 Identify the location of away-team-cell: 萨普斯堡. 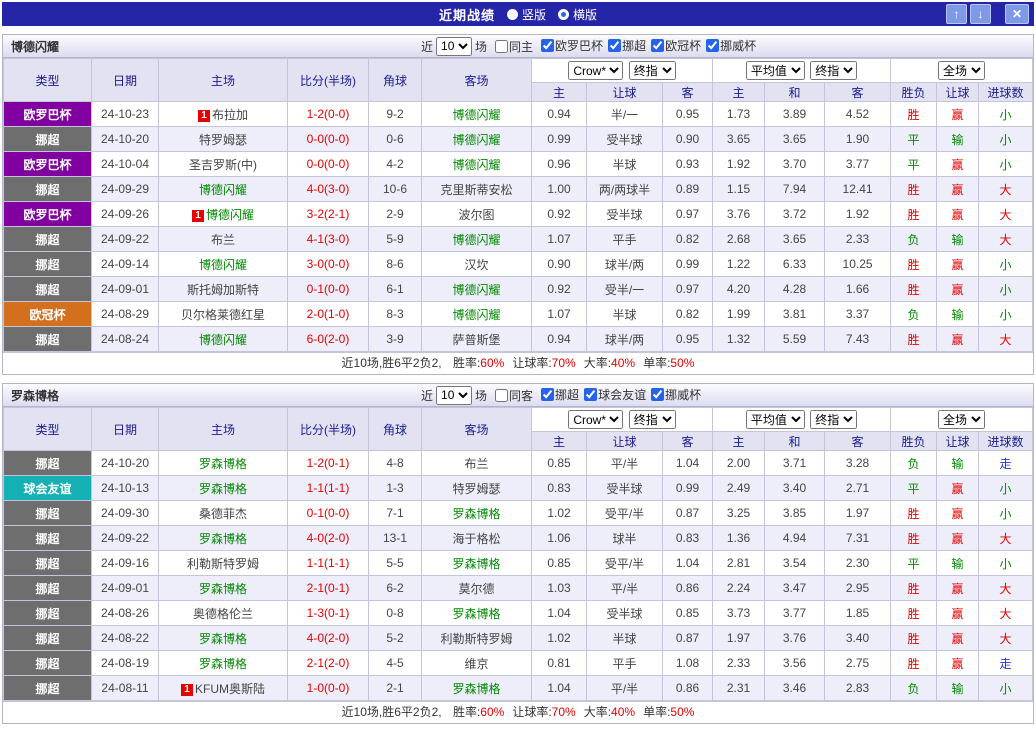
(476, 339).